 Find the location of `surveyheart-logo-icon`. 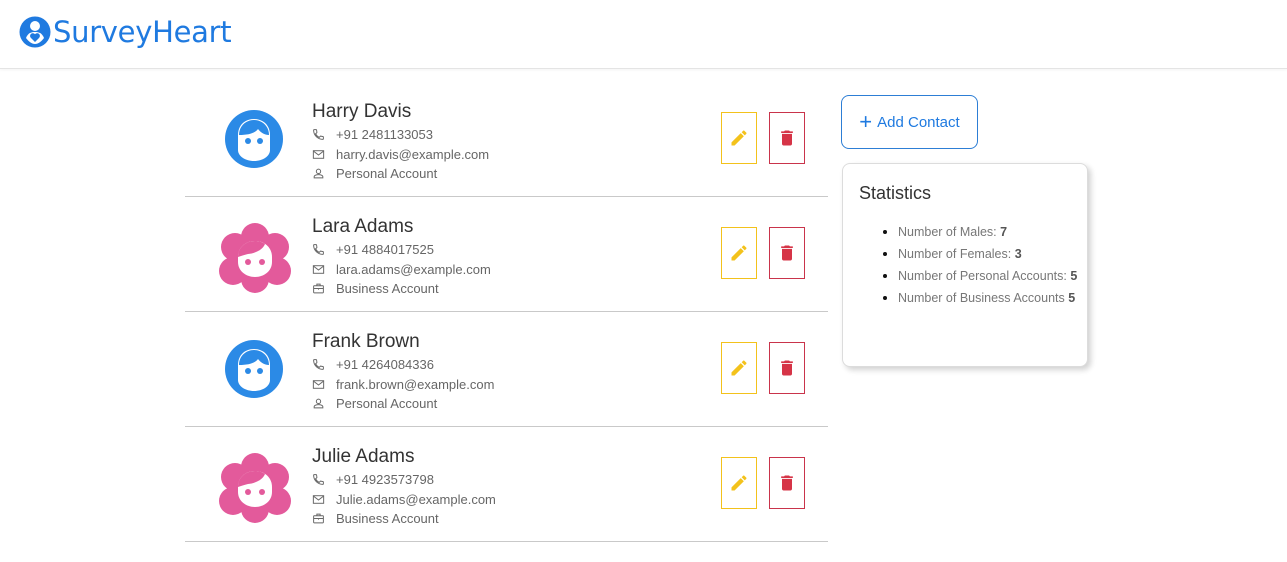

surveyheart-logo-icon is located at coordinates (35, 32).